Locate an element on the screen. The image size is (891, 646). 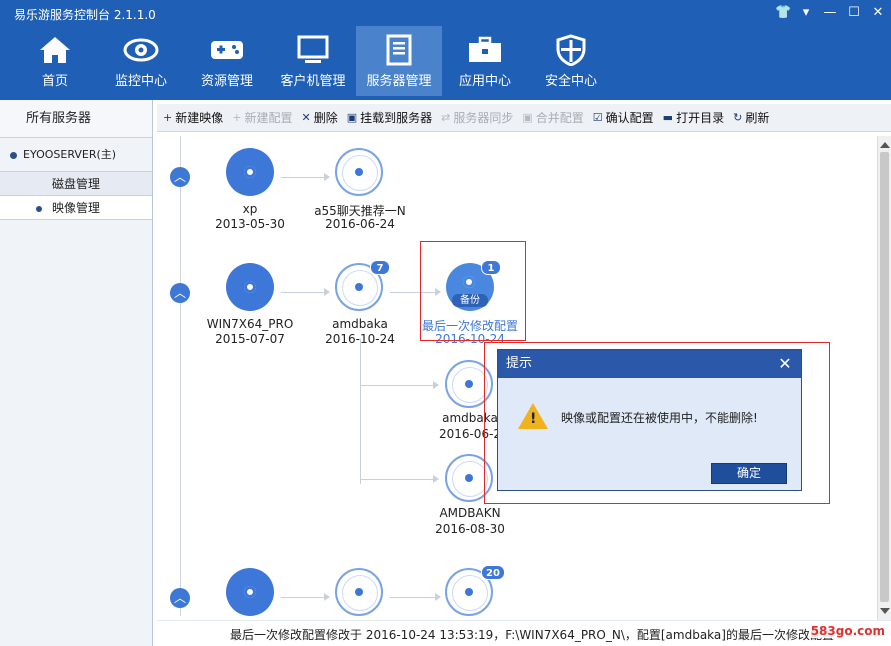
dialog-close-icon: ✕ is located at coordinates (785, 364).